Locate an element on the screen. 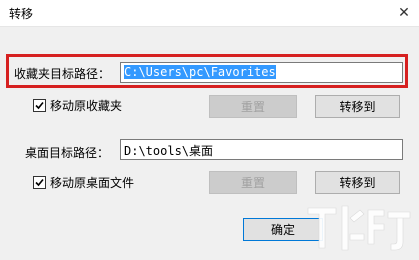 The image size is (419, 260). favorites-path-label: 收藏夹目标路径： is located at coordinates (62, 74).